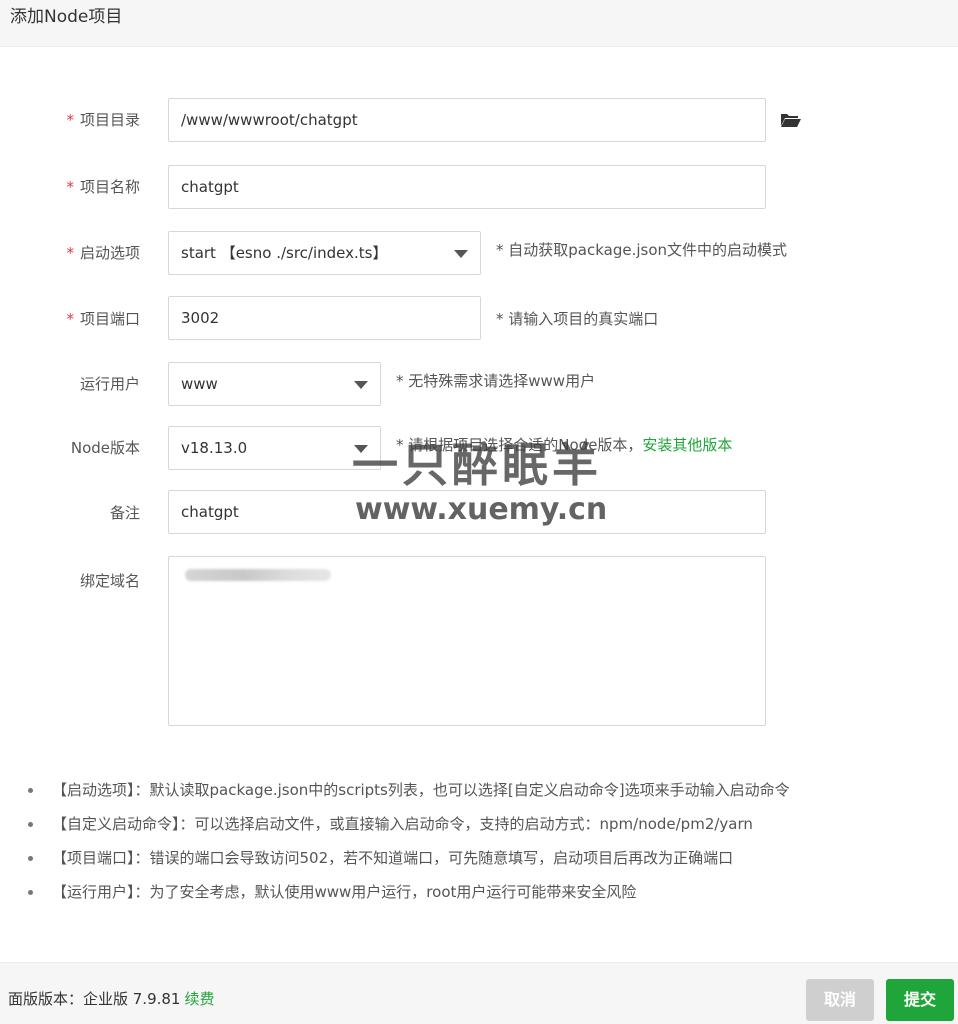 This screenshot has width=958, height=1024. Describe the element at coordinates (791, 120) in the screenshot. I see `folder-open-icon` at that location.